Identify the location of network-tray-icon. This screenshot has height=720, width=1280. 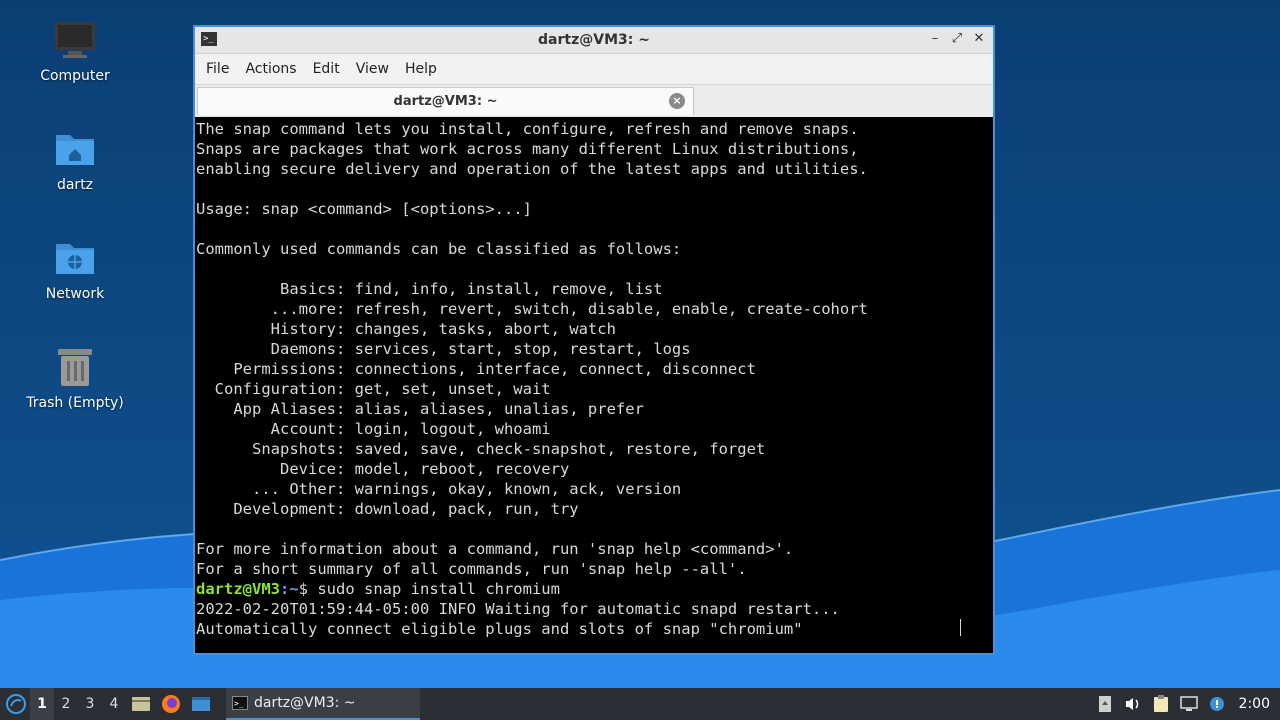
(1189, 704).